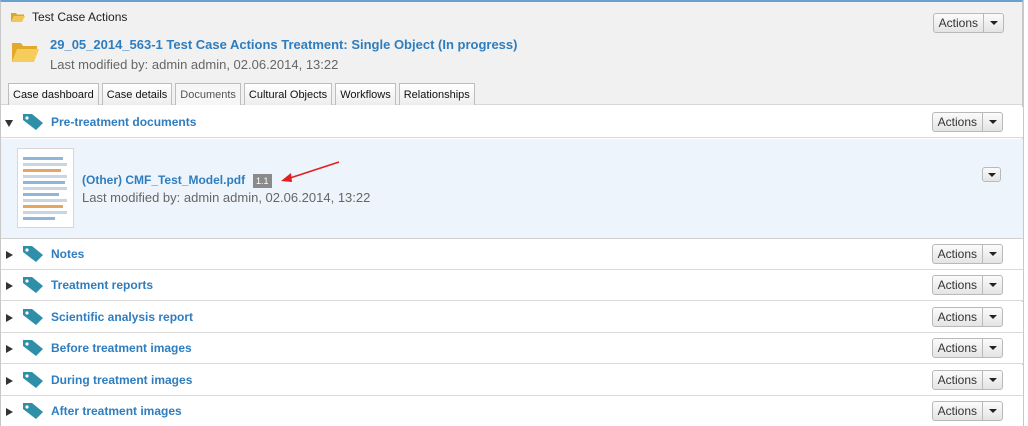 The height and width of the screenshot is (426, 1028). Describe the element at coordinates (512, 411) in the screenshot. I see `section-after-treatment-images: After treatment images Actions` at that location.